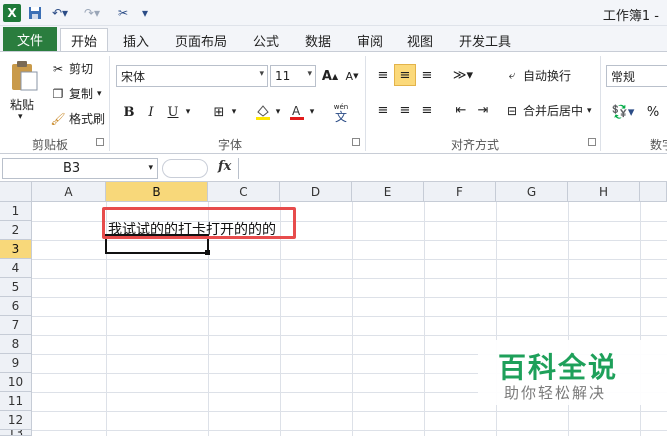 The image size is (667, 436). What do you see at coordinates (548, 110) in the screenshot?
I see `merge-center-button: ⊟ 合并后居中 ▾` at bounding box center [548, 110].